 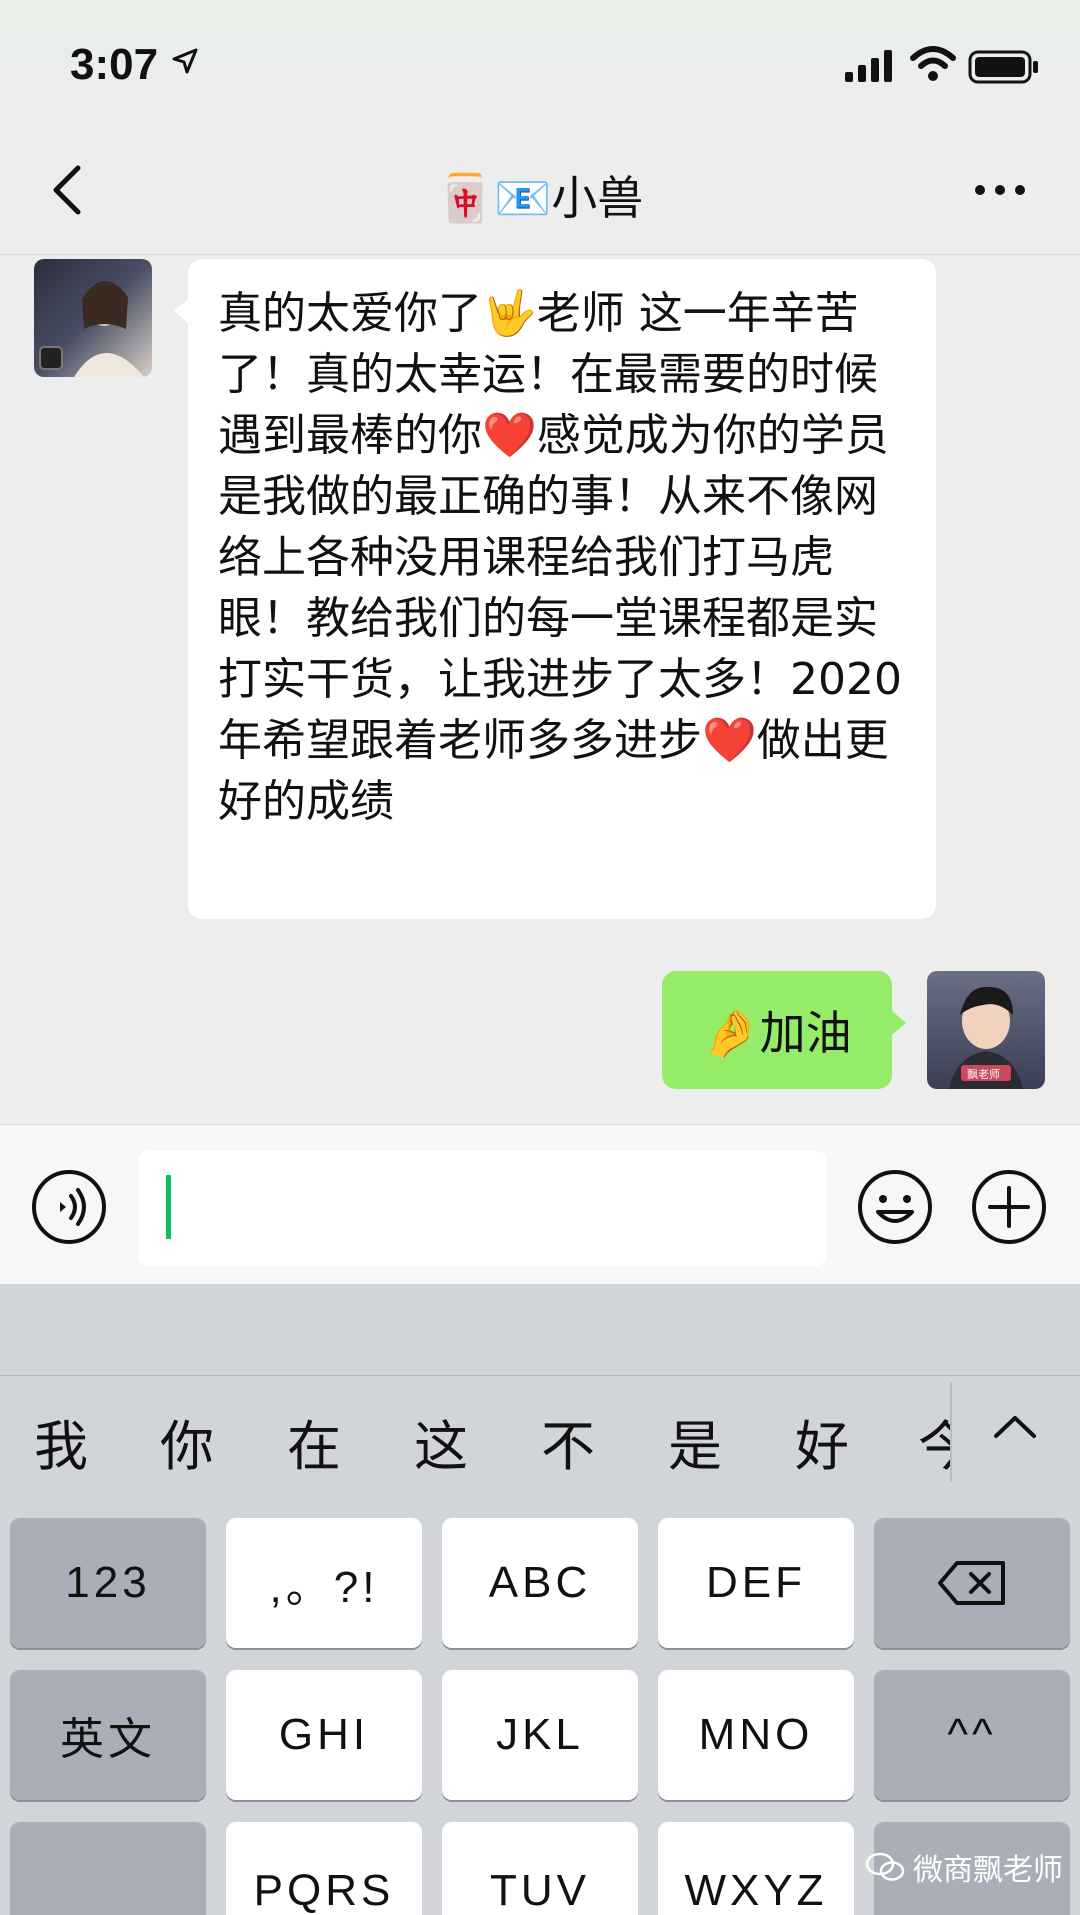 I want to click on nav-bar: 🀄📧小兽, so click(x=540, y=192).